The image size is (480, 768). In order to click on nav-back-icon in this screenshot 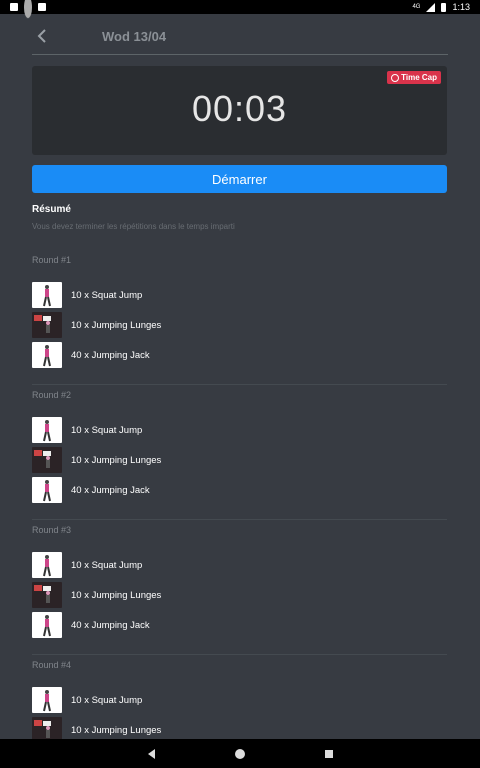, I will do `click(151, 753)`.